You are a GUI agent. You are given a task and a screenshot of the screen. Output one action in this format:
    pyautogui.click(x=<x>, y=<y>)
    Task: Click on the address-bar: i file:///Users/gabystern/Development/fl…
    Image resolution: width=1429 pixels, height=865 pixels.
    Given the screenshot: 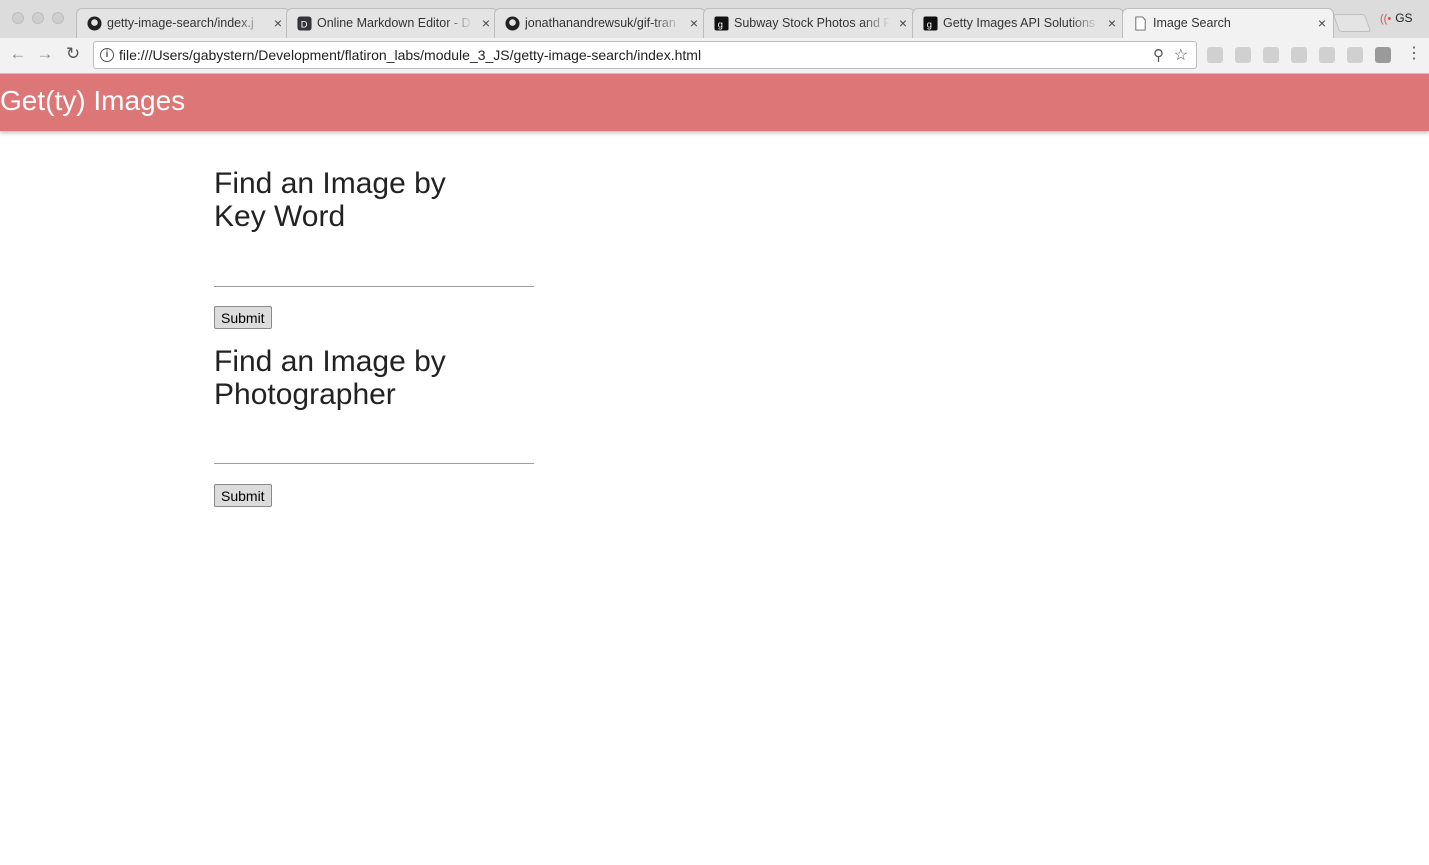 What is the action you would take?
    pyautogui.click(x=645, y=55)
    